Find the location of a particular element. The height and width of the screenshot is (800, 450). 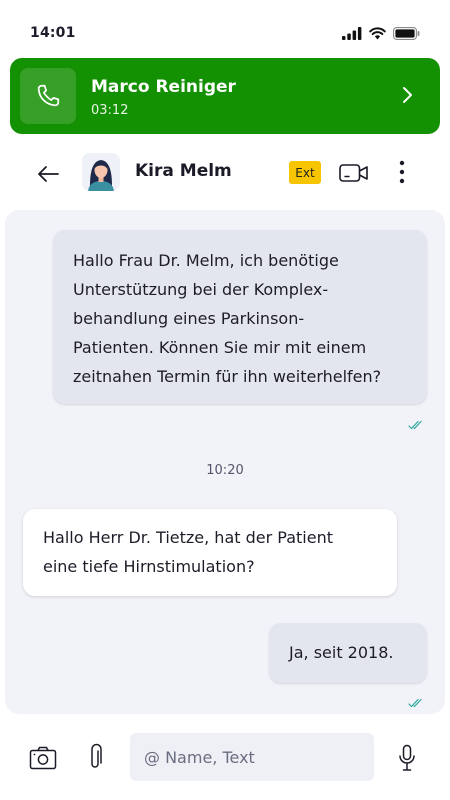

message-line: Hallo Herr Dr. Tietze, hat der Patient is located at coordinates (188, 537).